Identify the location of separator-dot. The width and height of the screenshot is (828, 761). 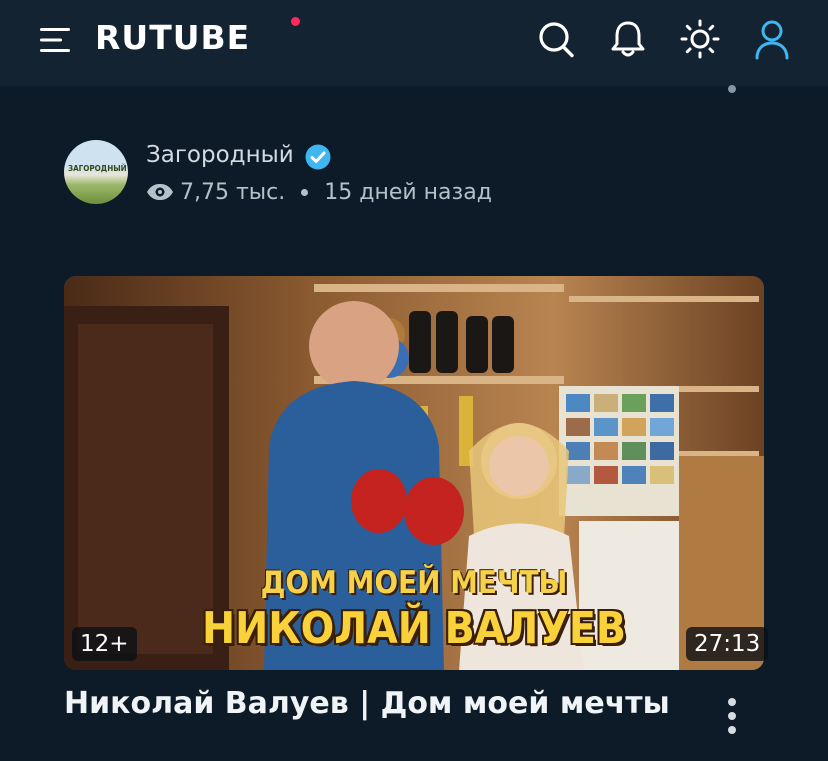
(305, 192).